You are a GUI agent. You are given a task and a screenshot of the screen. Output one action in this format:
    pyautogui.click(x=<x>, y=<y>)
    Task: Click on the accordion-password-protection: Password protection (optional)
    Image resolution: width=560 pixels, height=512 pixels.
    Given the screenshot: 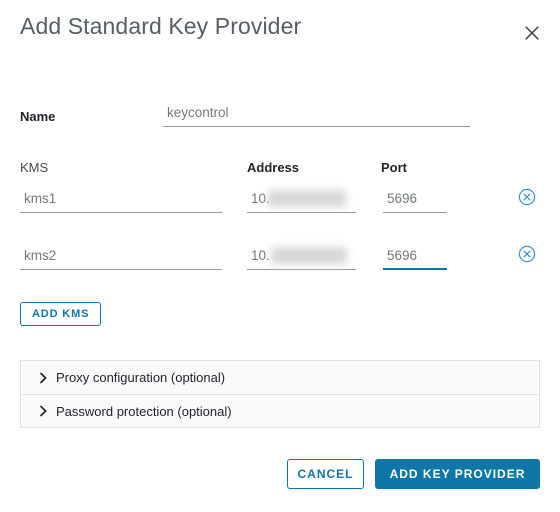 What is the action you would take?
    pyautogui.click(x=280, y=410)
    